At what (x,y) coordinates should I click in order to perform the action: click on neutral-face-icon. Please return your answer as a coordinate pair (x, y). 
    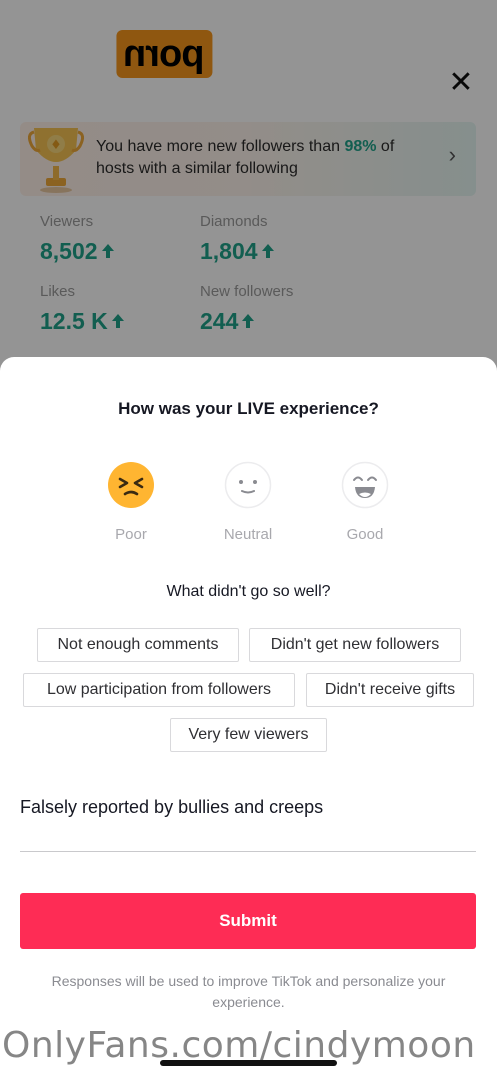
    Looking at the image, I should click on (248, 485).